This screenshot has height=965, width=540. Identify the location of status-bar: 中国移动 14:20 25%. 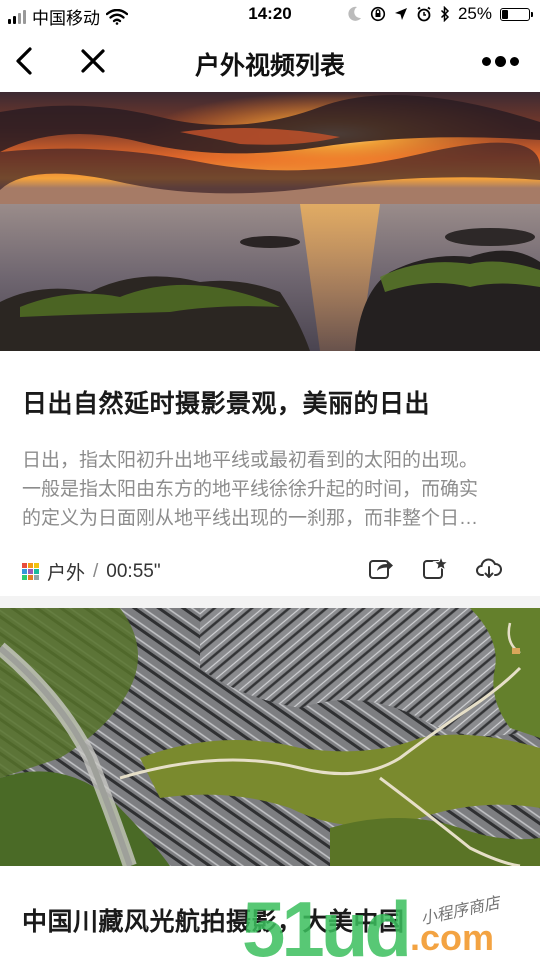
(270, 15).